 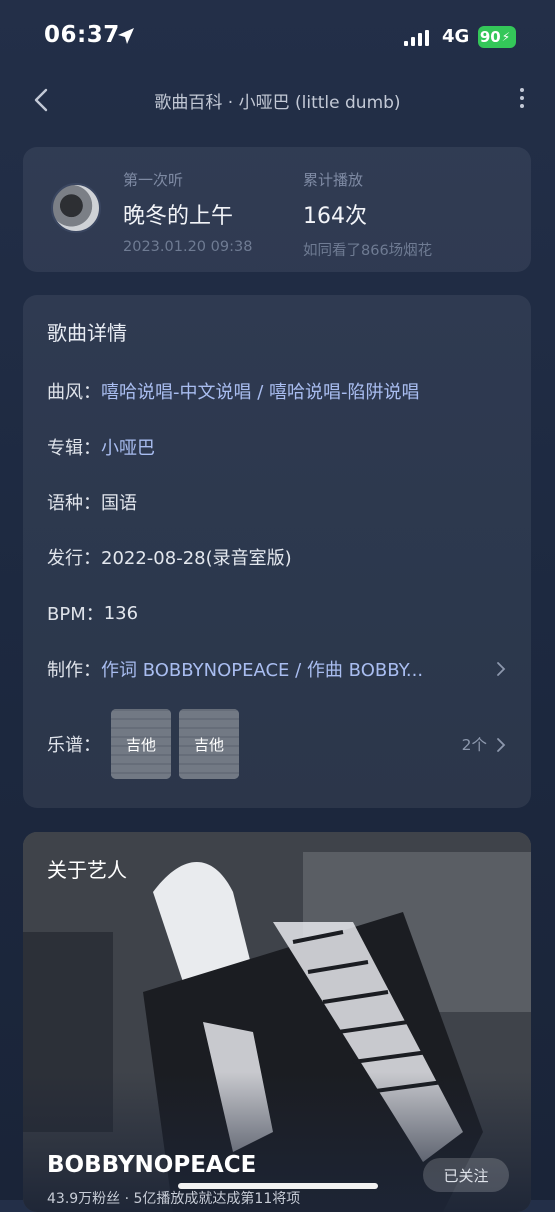 I want to click on battery-level: 90, so click(x=490, y=37).